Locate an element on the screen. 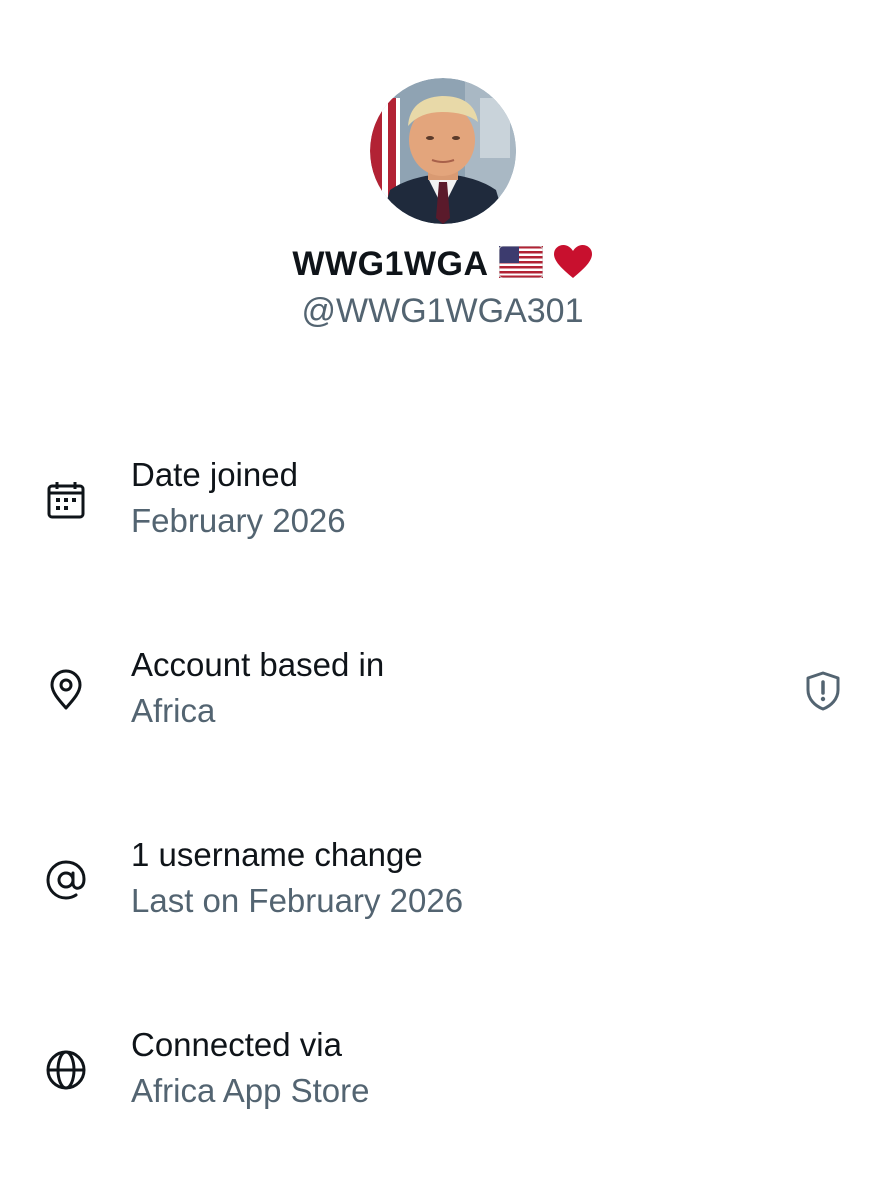  date-joined-title: Date joined is located at coordinates (214, 474).